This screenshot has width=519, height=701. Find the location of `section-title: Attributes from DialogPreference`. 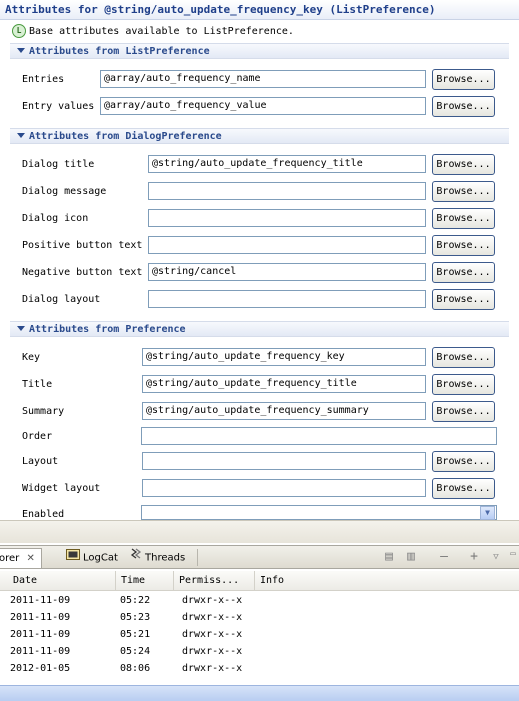

section-title: Attributes from DialogPreference is located at coordinates (125, 136).